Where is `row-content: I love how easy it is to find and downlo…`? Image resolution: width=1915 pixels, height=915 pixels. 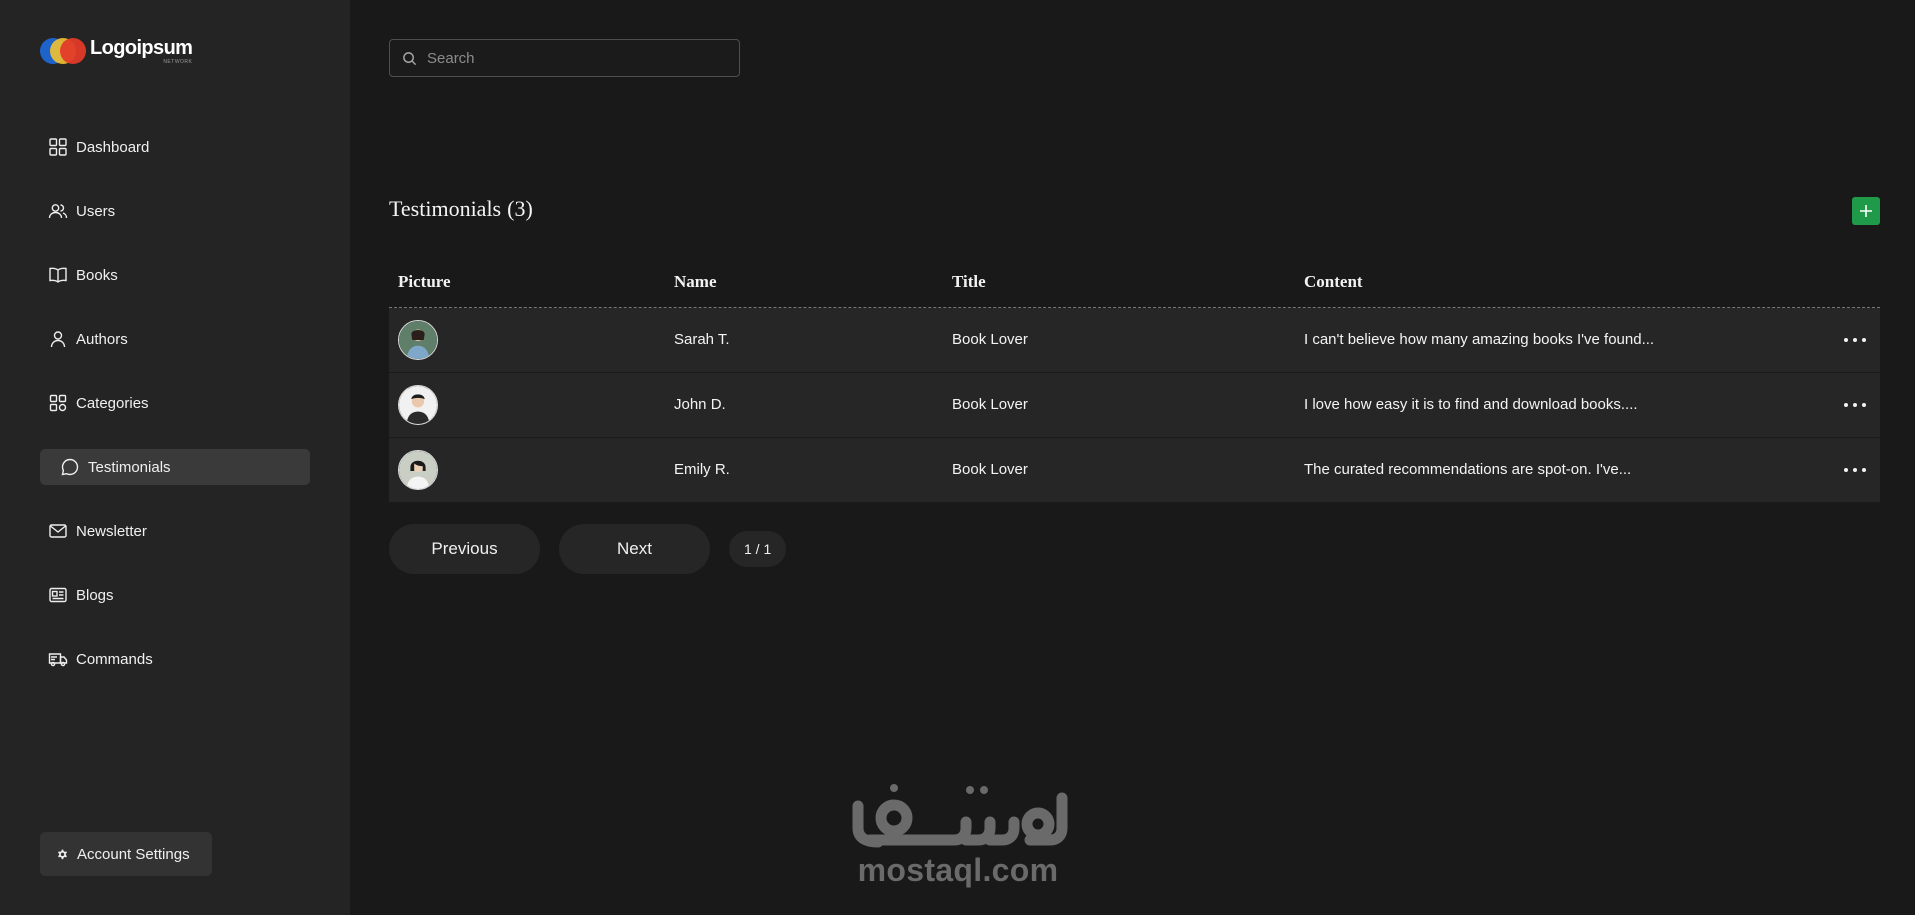 row-content: I love how easy it is to find and downlo… is located at coordinates (1471, 404).